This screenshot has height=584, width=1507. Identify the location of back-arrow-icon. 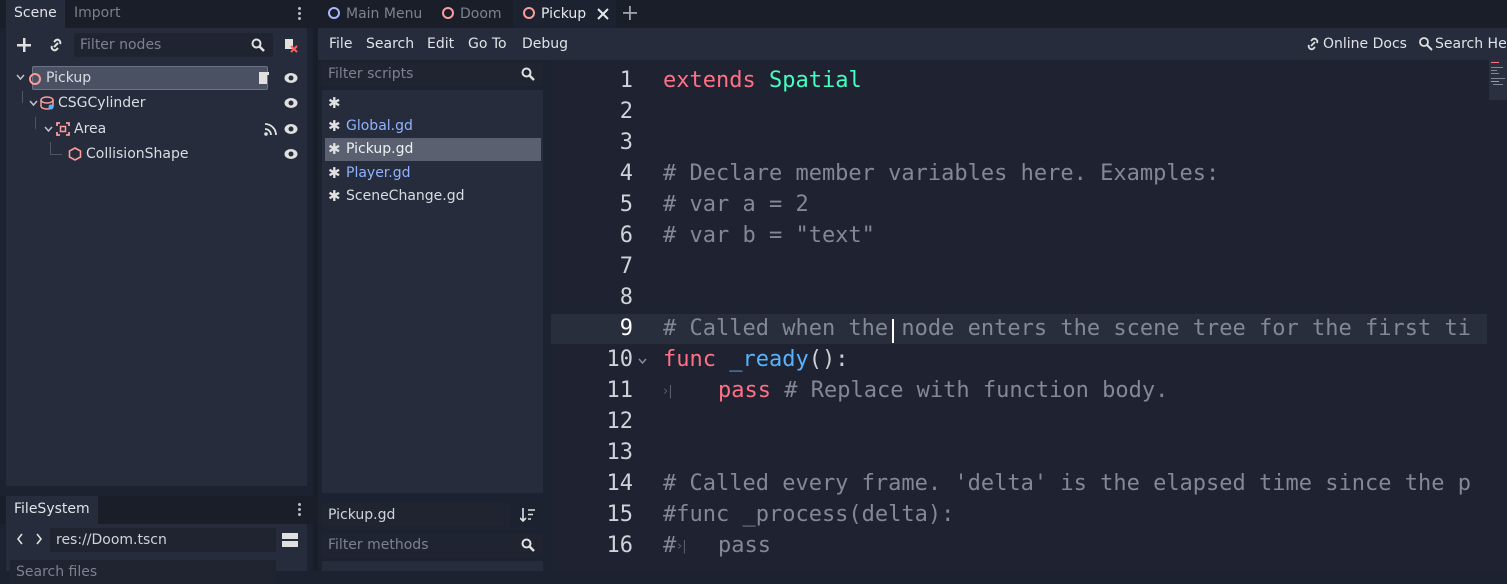
(20, 539).